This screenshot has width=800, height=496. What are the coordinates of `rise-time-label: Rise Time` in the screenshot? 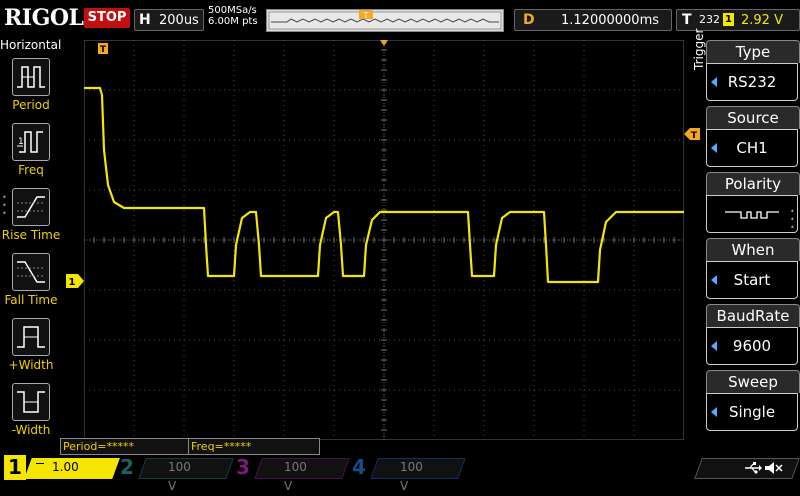 It's located at (31, 235).